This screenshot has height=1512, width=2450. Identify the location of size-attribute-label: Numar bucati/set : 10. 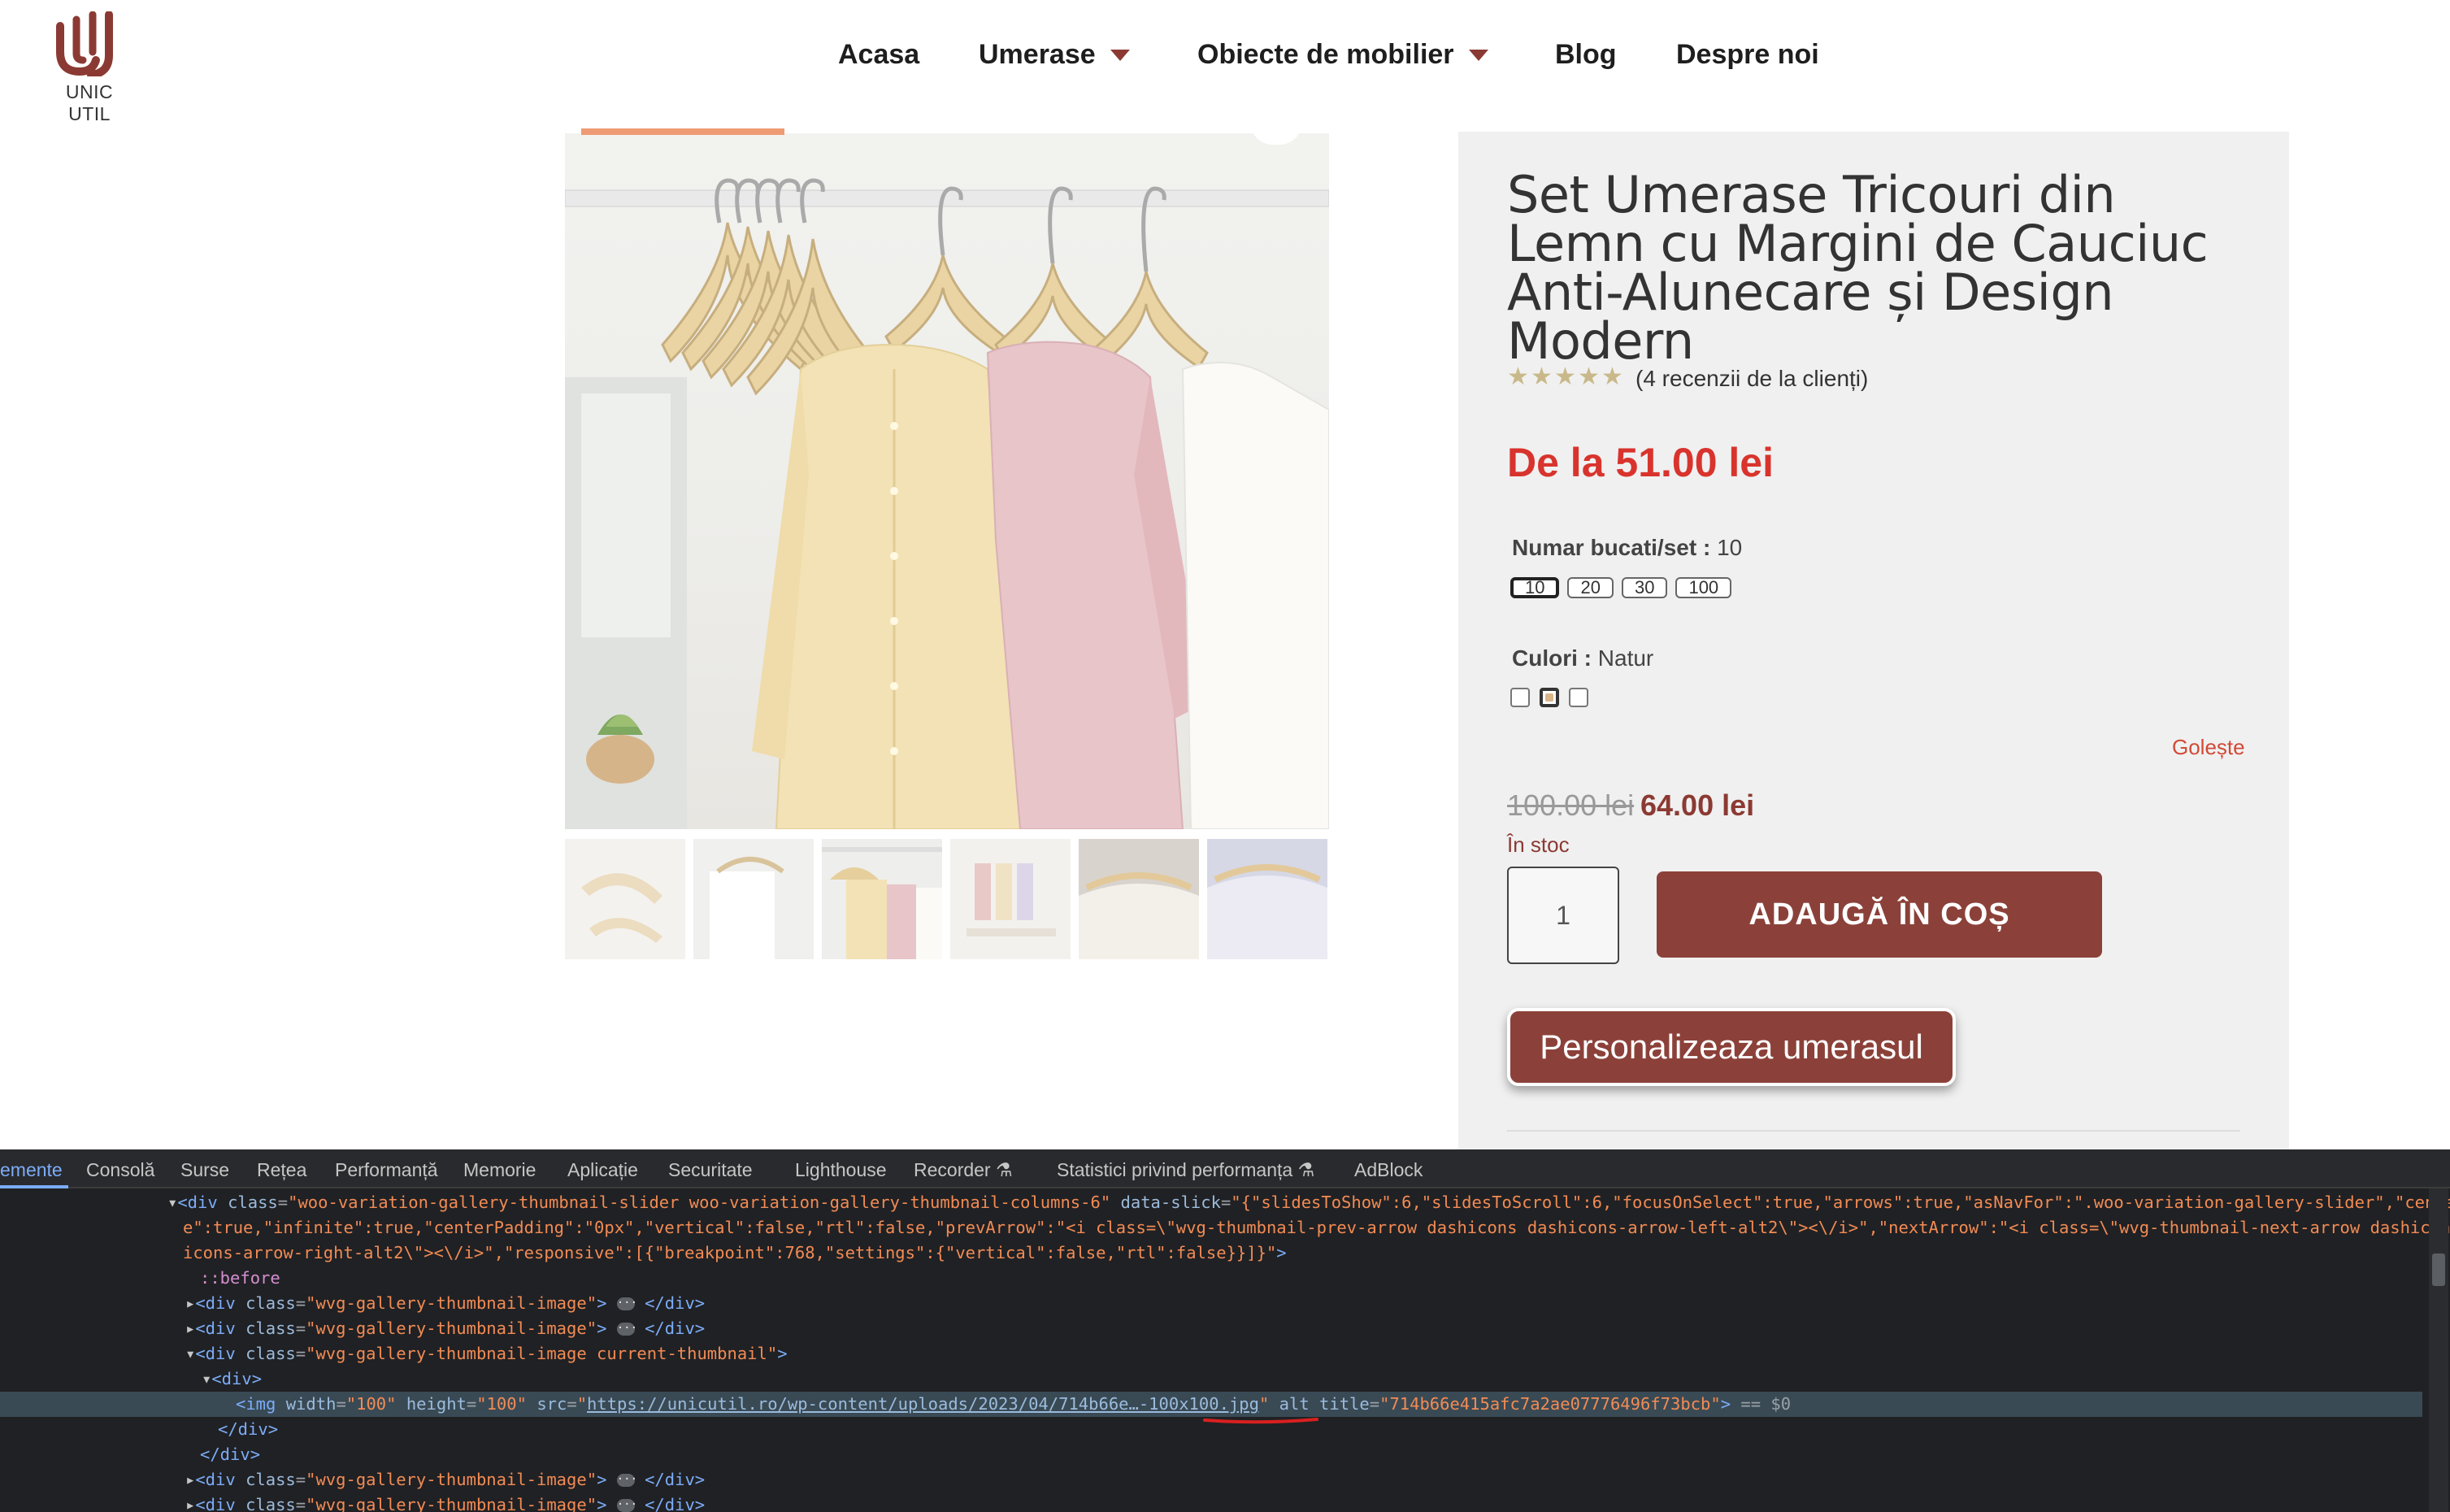
(1627, 548).